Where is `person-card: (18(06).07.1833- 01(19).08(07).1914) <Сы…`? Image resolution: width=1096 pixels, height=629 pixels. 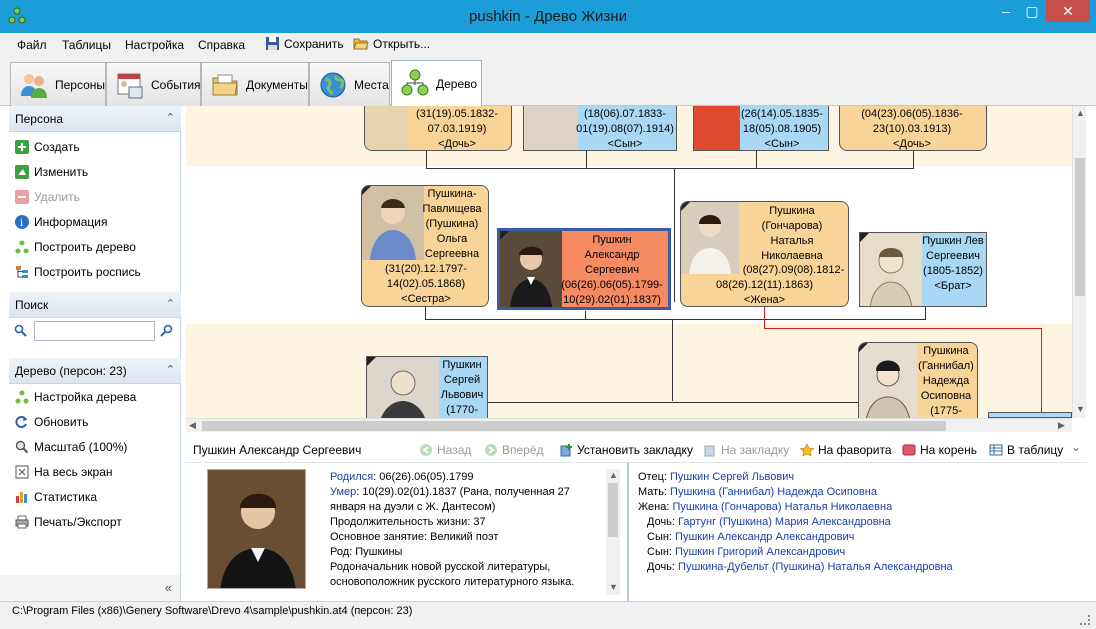
person-card: (18(06).07.1833- 01(19).08(07).1914) <Сы… is located at coordinates (600, 128).